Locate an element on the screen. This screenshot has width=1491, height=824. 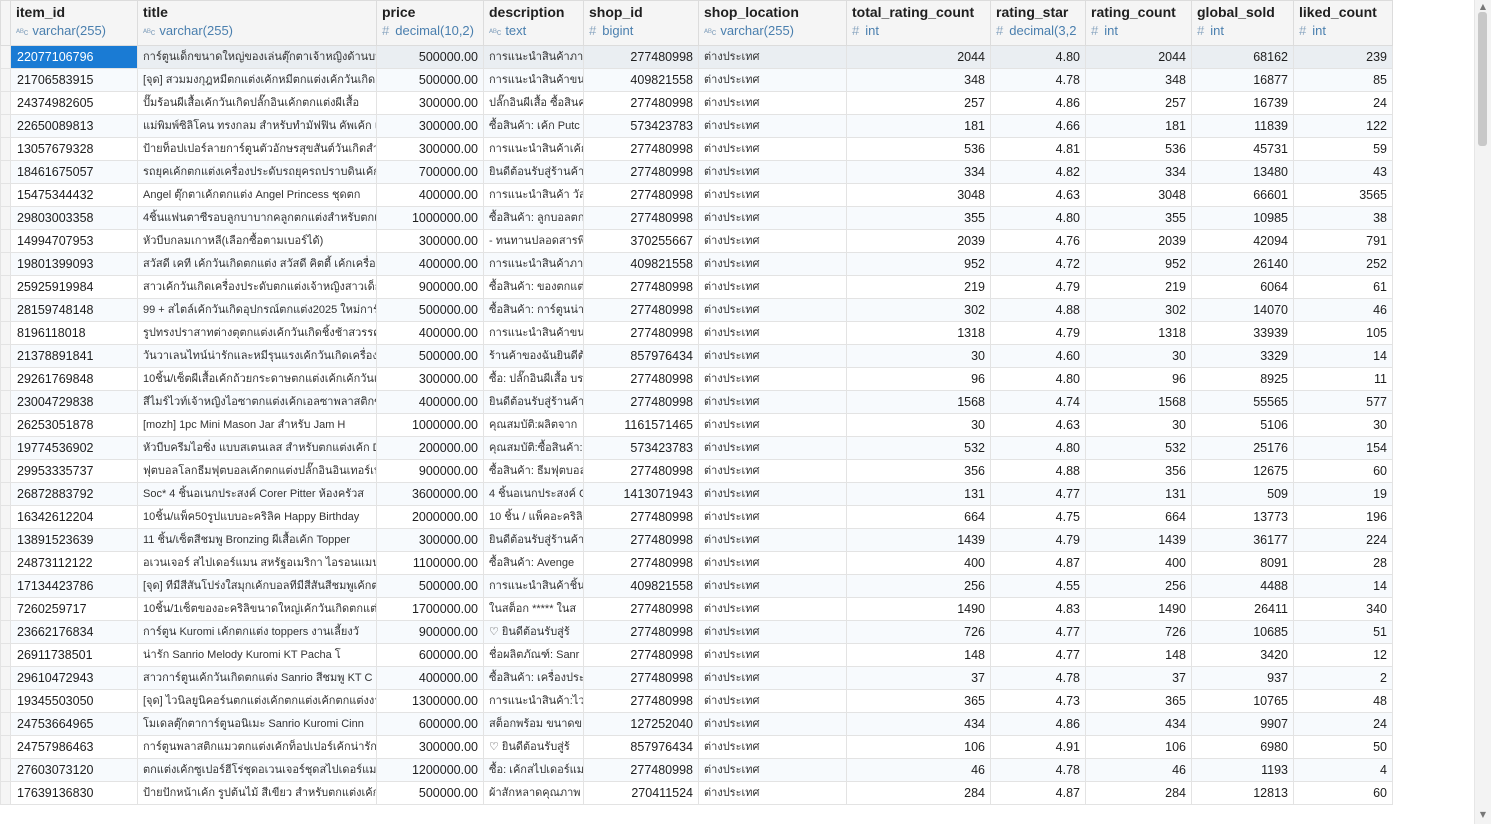
cell-price: 3600000.00 is located at coordinates (430, 494).